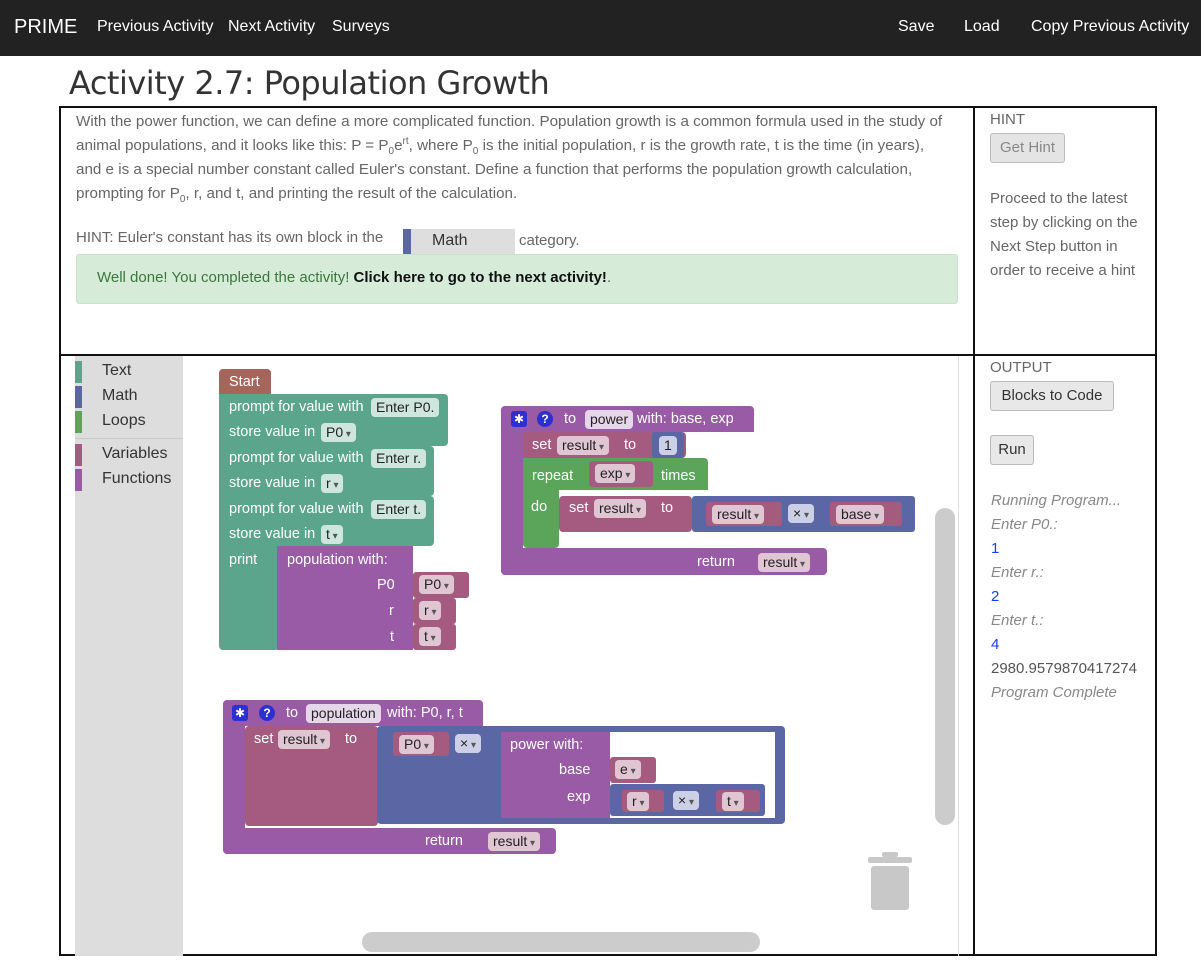 This screenshot has width=1201, height=974. Describe the element at coordinates (620, 508) in the screenshot. I see `set-result-loop-var: result` at that location.